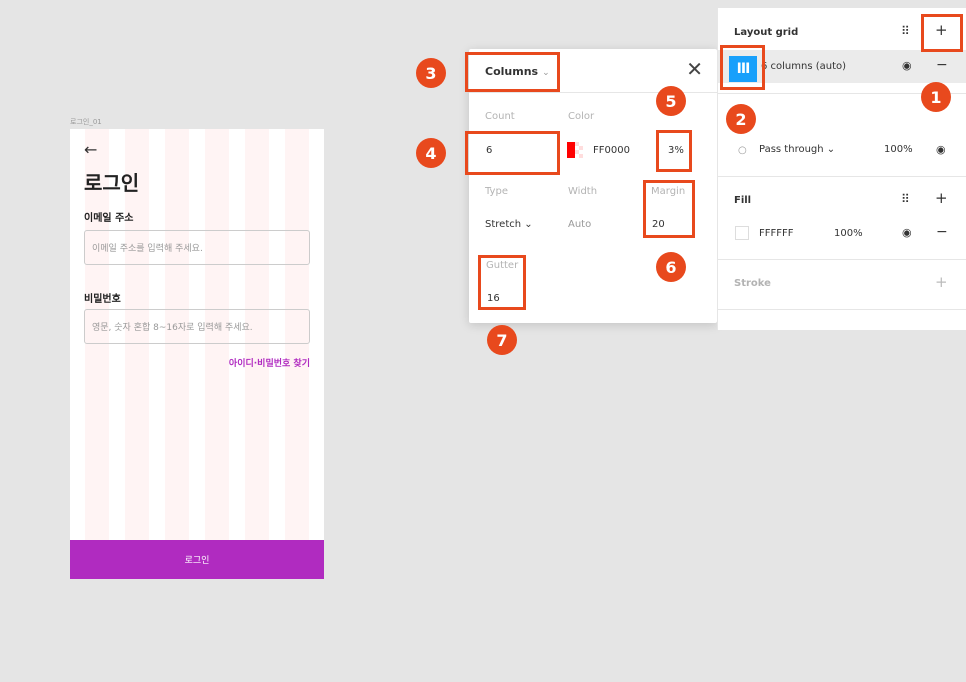 The image size is (966, 682). I want to click on grid-color-swatch, so click(575, 150).